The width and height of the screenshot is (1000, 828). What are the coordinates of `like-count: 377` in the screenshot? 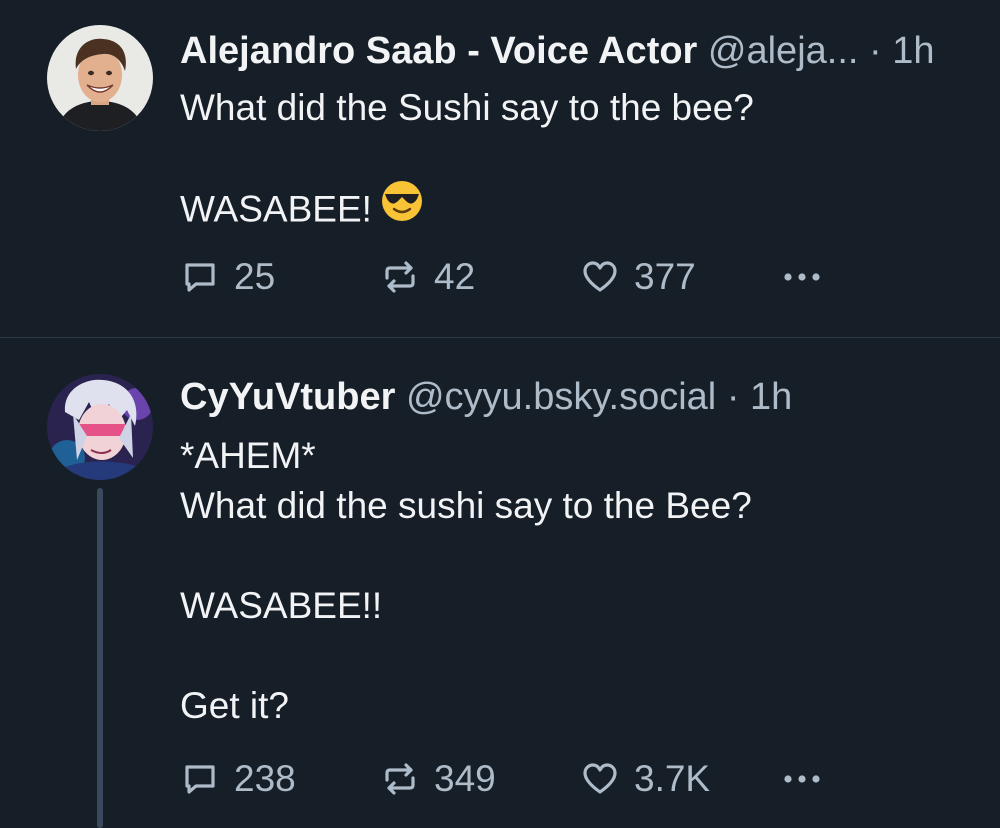 It's located at (665, 276).